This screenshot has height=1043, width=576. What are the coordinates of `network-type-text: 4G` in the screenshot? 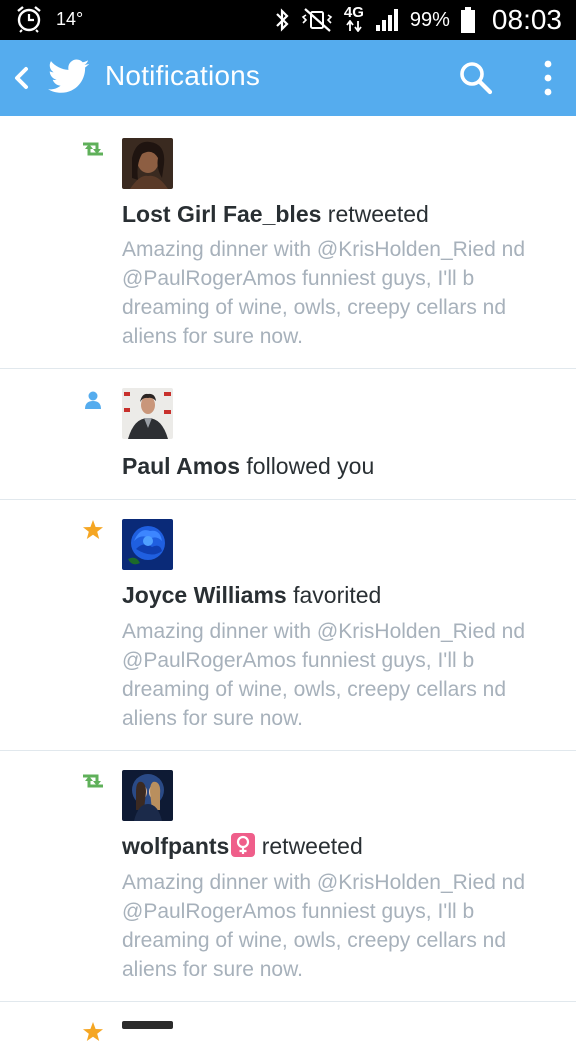 It's located at (353, 12).